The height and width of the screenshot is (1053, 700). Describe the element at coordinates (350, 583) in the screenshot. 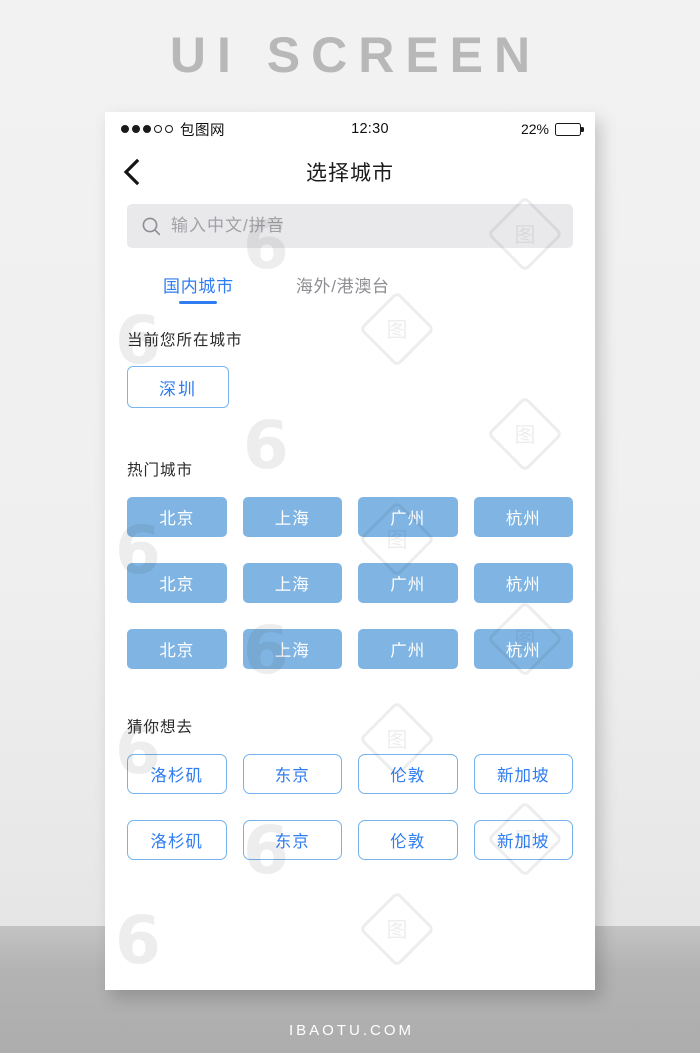

I see `hot-cities-grid: 北京 上海 广州 杭州 北京 上海 广州 杭州 北京 上海 广州 杭州` at that location.